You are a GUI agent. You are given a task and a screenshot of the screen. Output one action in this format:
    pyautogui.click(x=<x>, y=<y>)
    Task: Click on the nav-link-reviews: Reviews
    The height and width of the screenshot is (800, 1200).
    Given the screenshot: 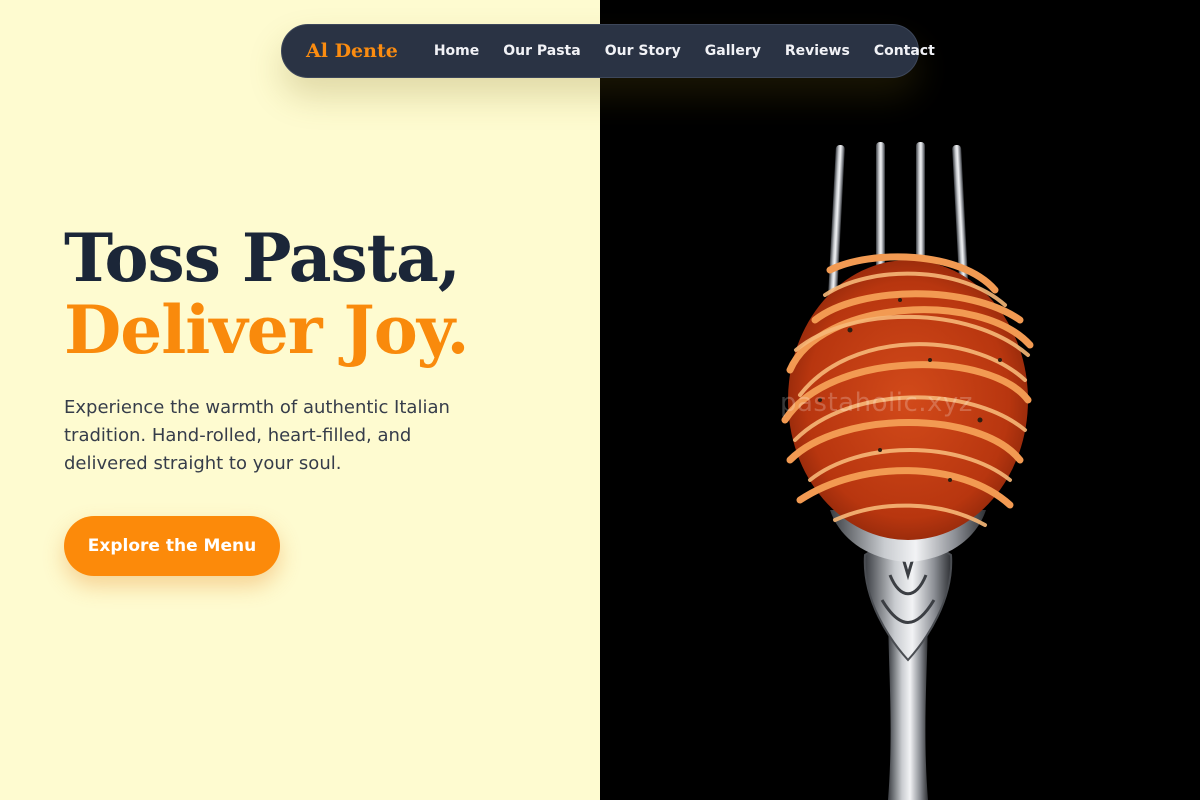 What is the action you would take?
    pyautogui.click(x=817, y=51)
    